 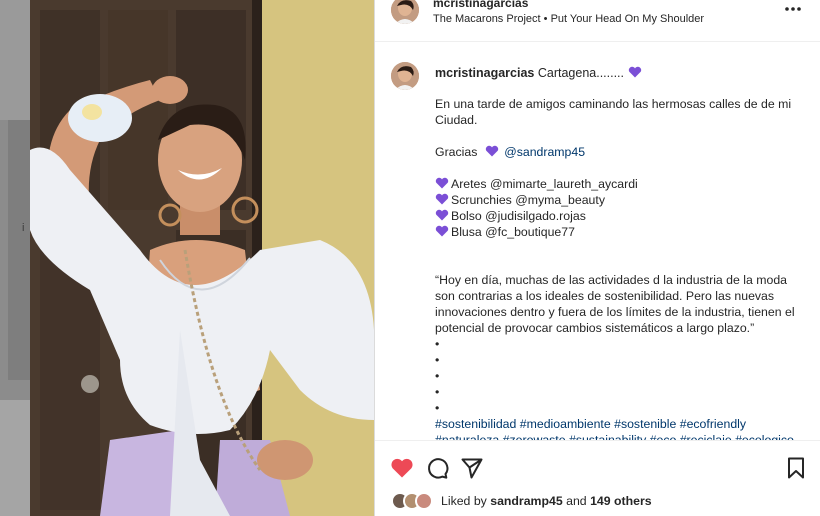 I want to click on share-button, so click(x=472, y=468).